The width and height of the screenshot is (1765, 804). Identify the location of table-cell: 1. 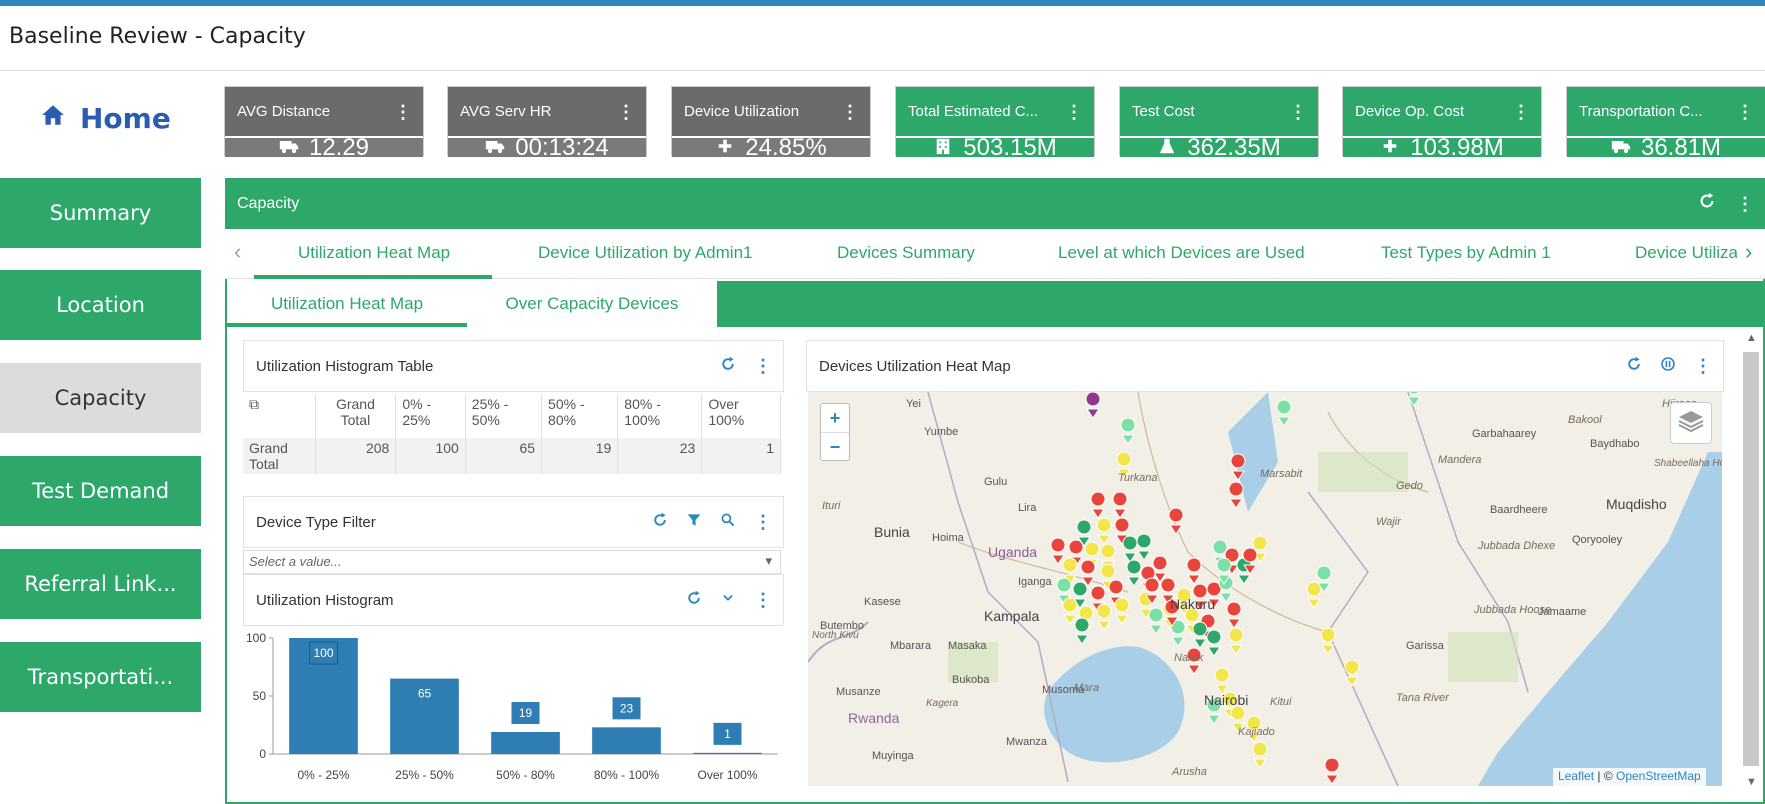
(741, 456).